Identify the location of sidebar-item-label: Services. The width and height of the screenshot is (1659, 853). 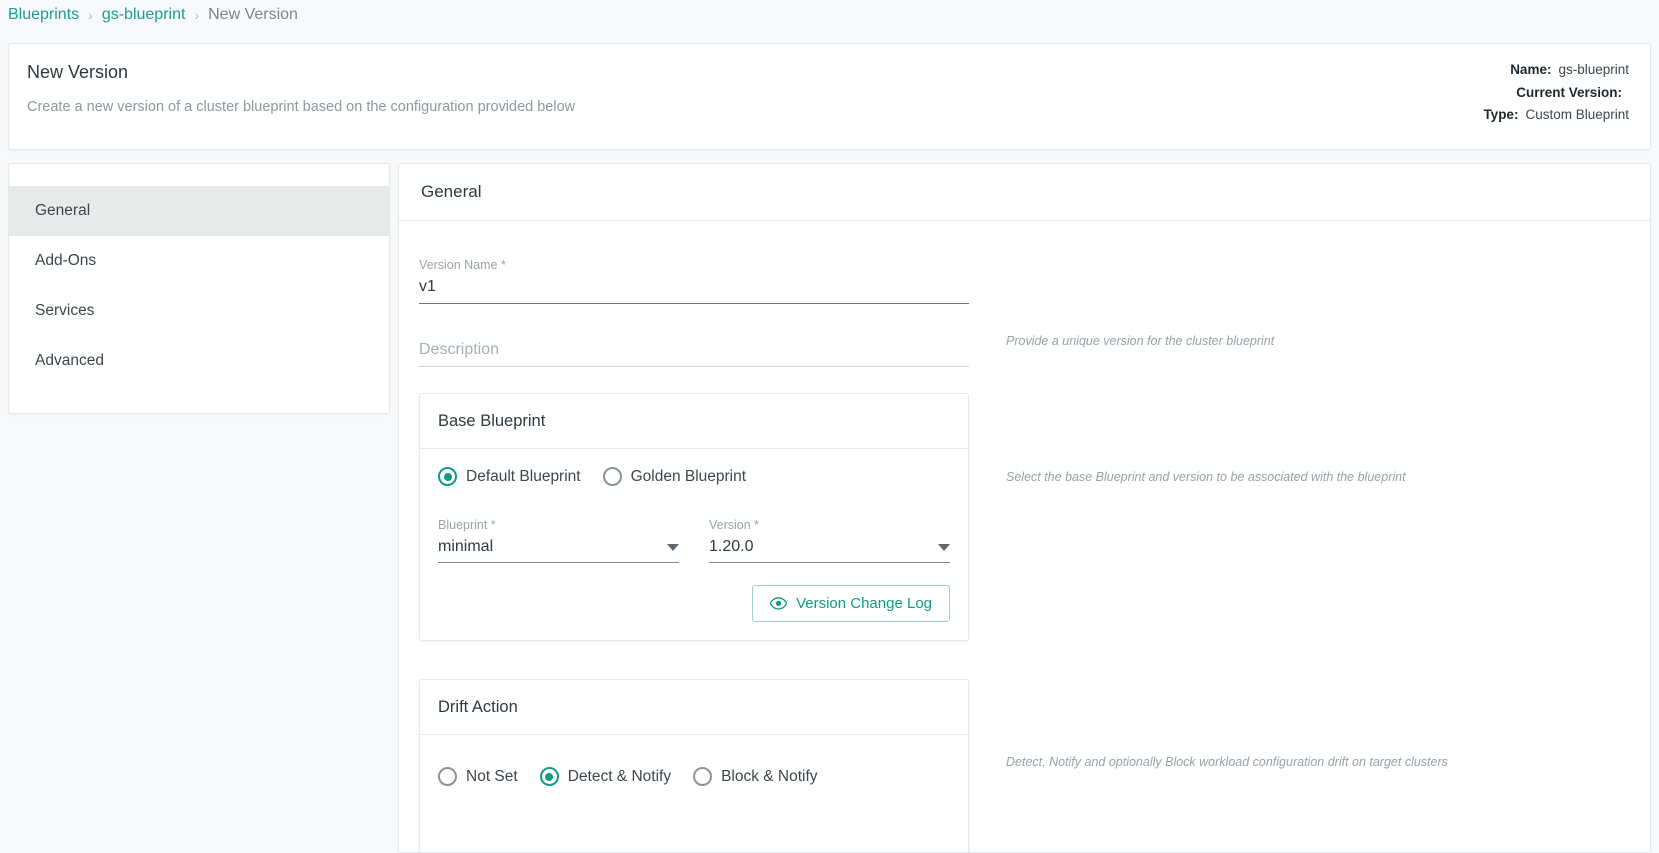
(65, 310).